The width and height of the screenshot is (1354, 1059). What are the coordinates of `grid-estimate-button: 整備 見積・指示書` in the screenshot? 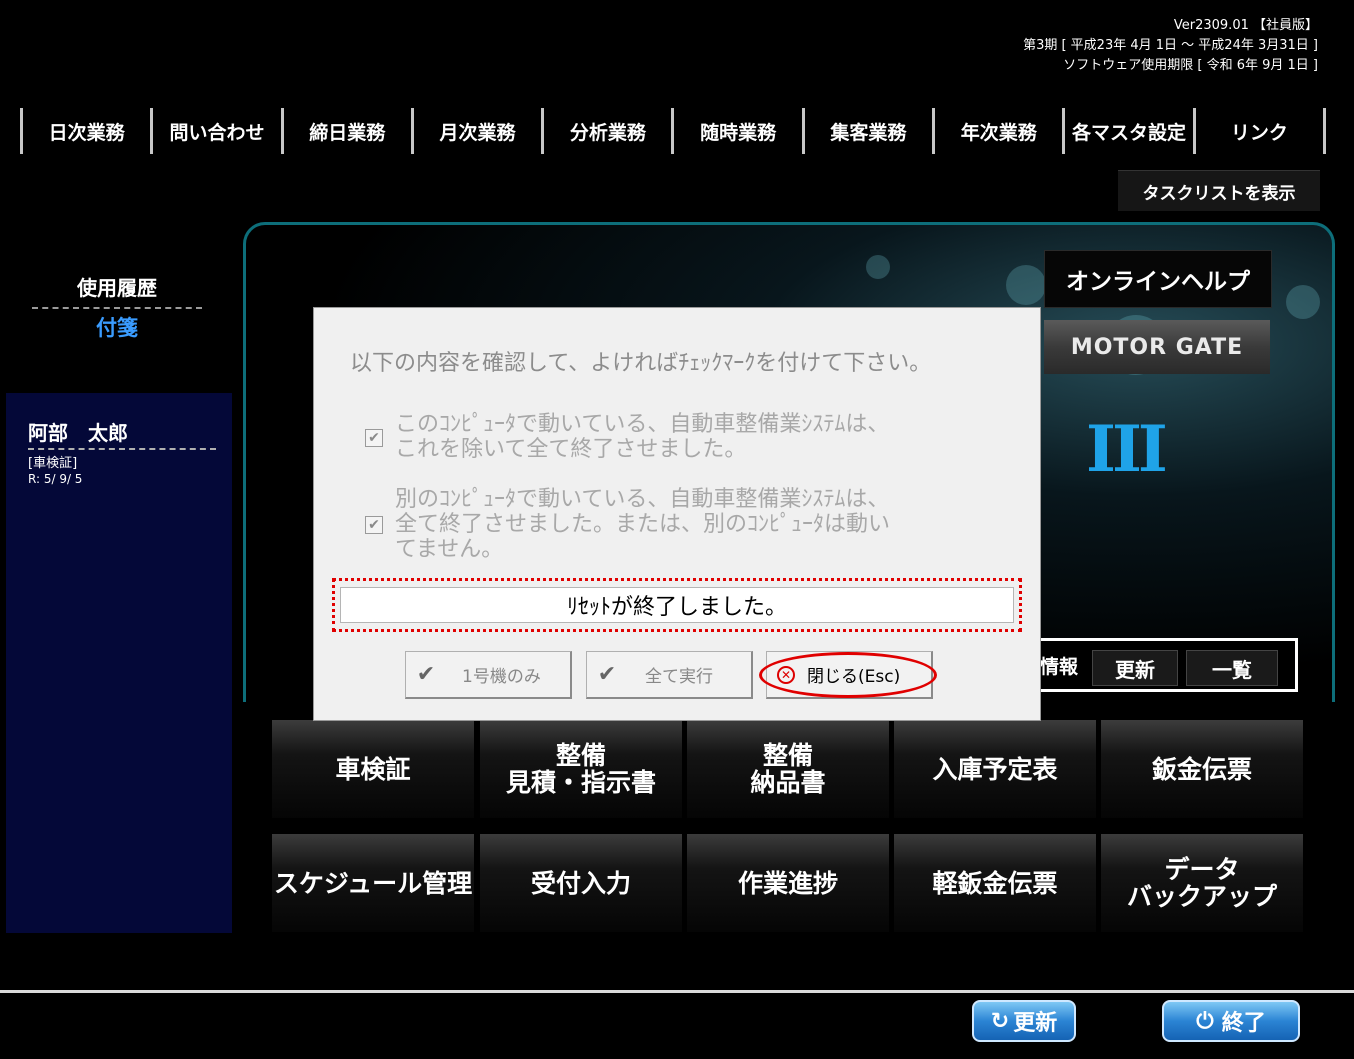 It's located at (581, 769).